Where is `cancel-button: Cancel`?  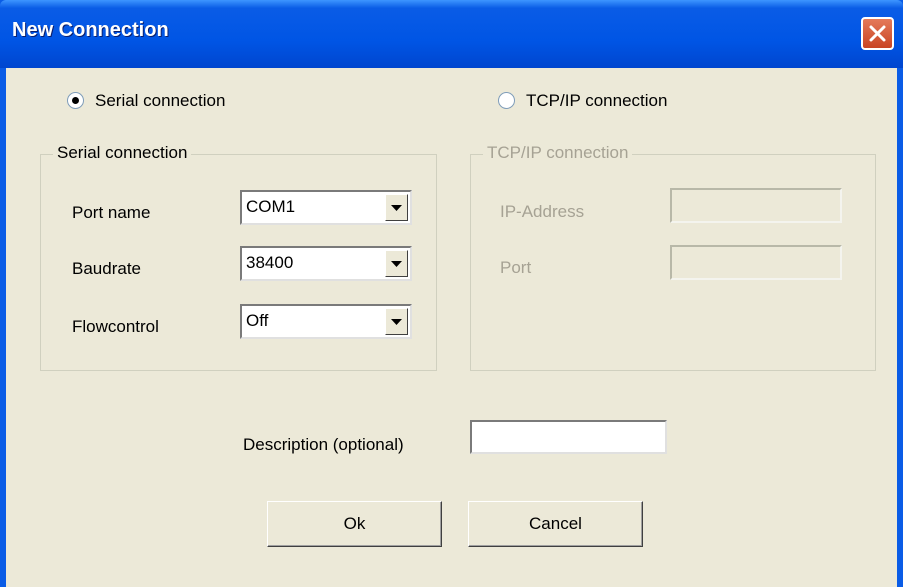
cancel-button: Cancel is located at coordinates (555, 524).